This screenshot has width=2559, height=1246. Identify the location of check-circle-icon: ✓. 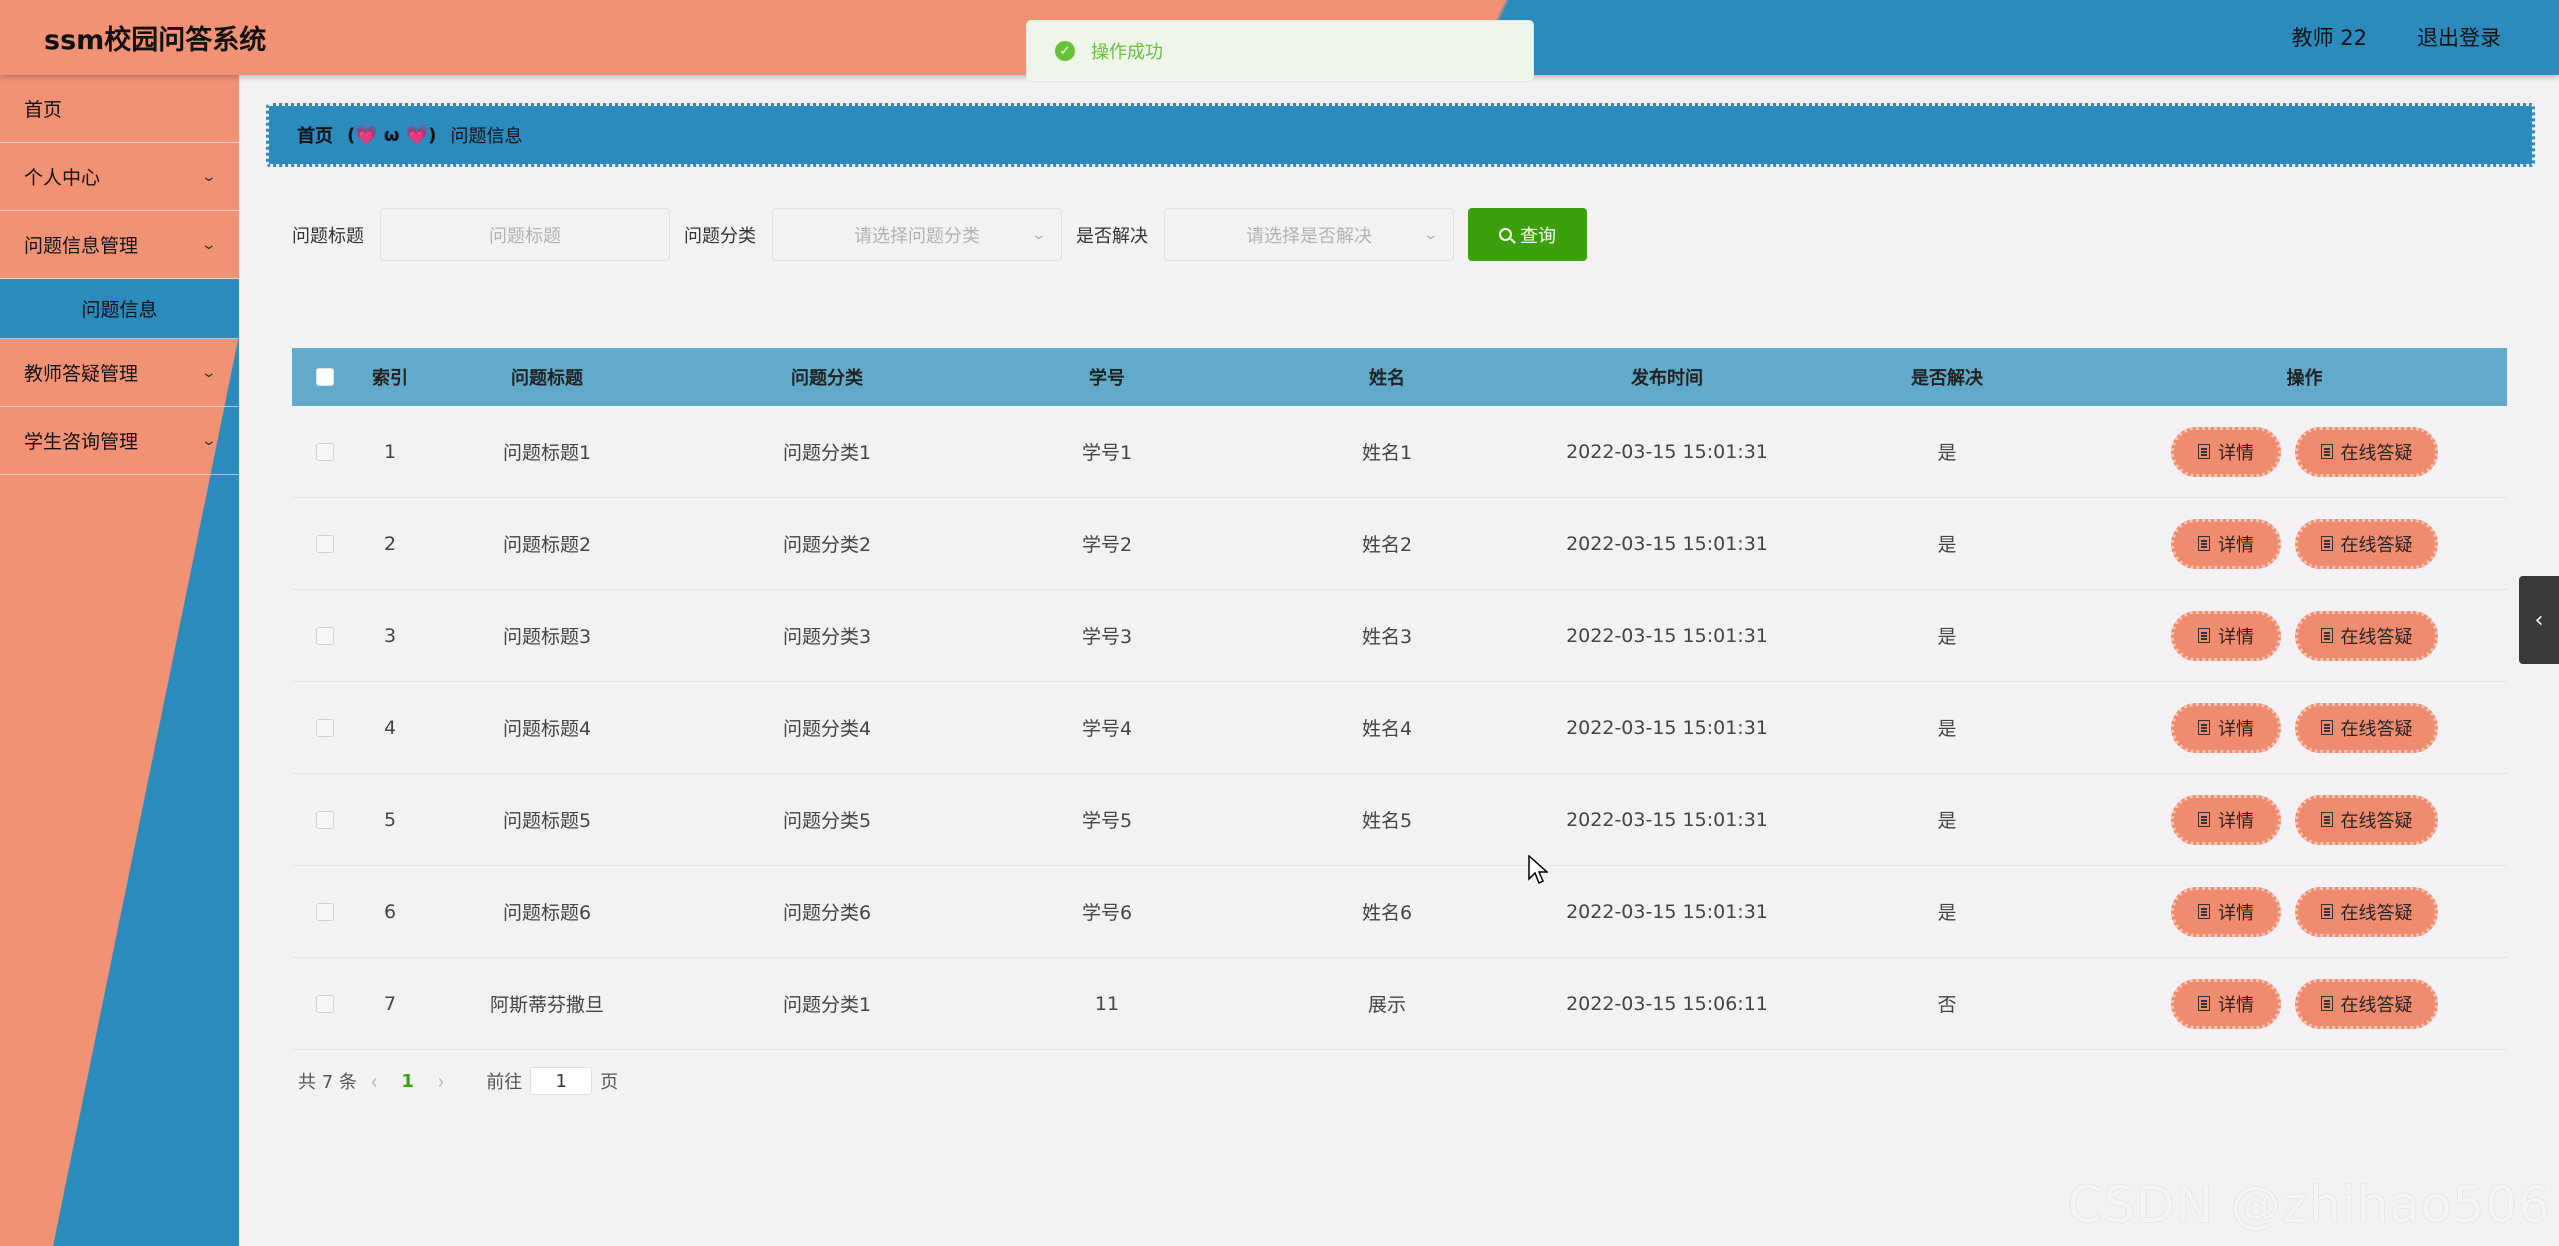
(1065, 51).